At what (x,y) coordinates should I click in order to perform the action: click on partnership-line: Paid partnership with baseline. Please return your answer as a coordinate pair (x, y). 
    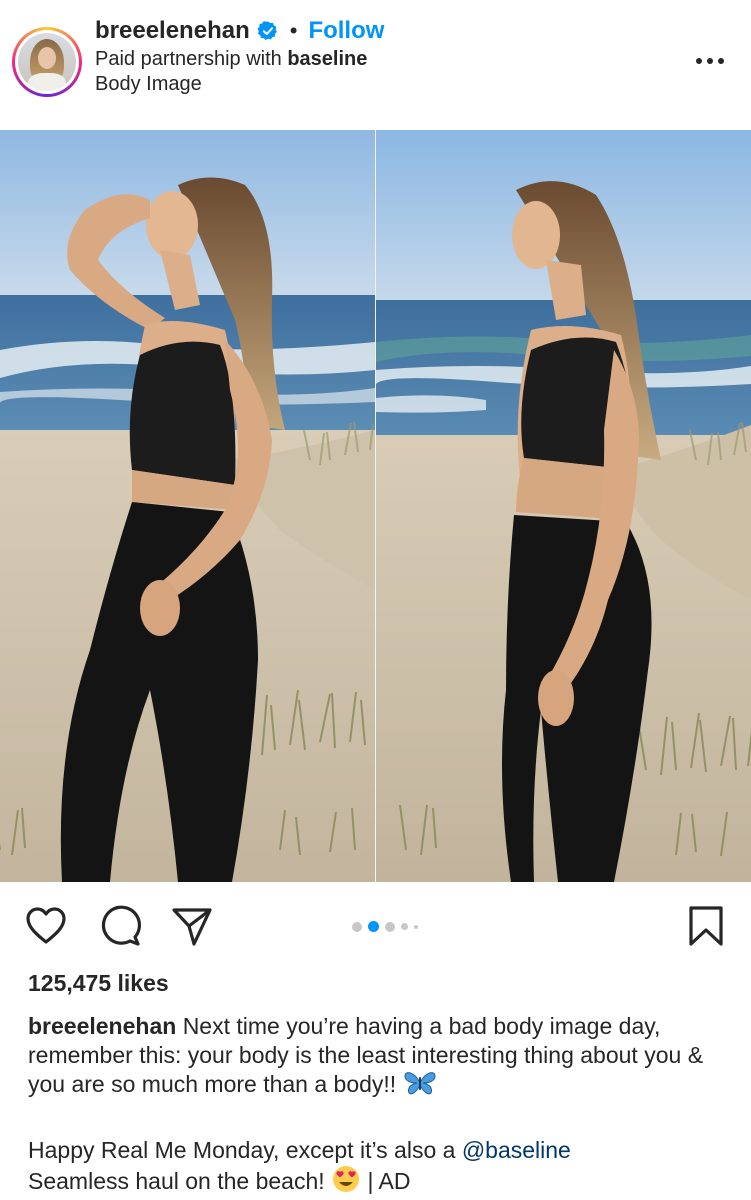
    Looking at the image, I should click on (231, 59).